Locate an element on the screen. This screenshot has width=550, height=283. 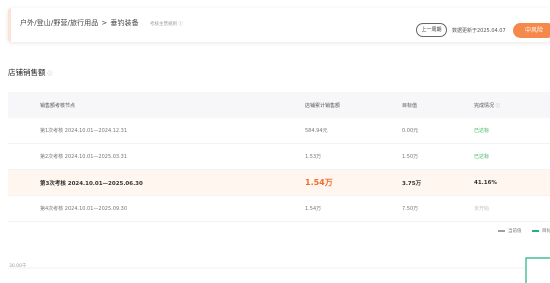
row-node: 第2次考核 2024.10.01—2025.03.31 is located at coordinates (84, 157).